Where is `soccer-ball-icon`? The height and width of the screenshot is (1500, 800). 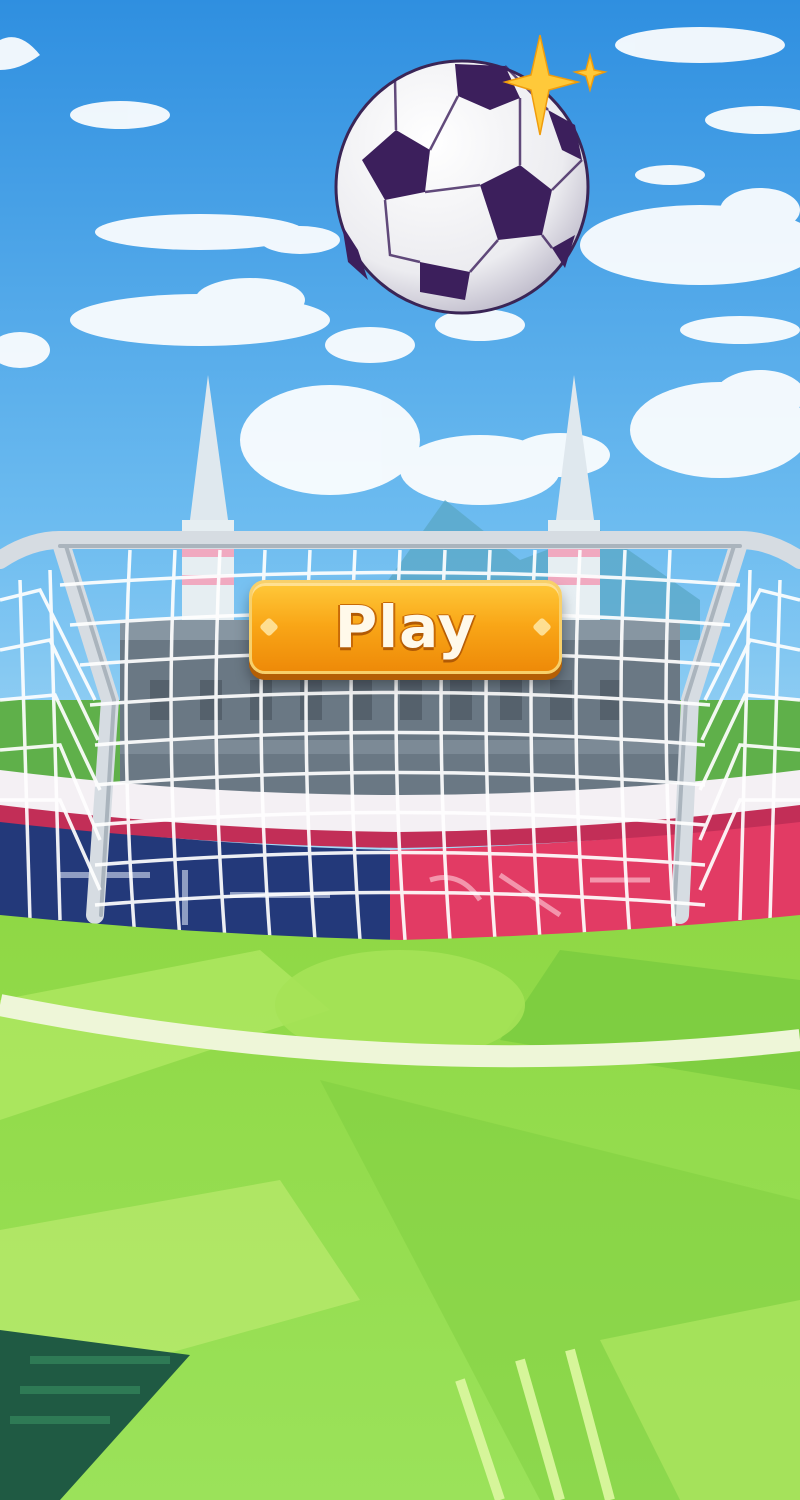 soccer-ball-icon is located at coordinates (462, 187).